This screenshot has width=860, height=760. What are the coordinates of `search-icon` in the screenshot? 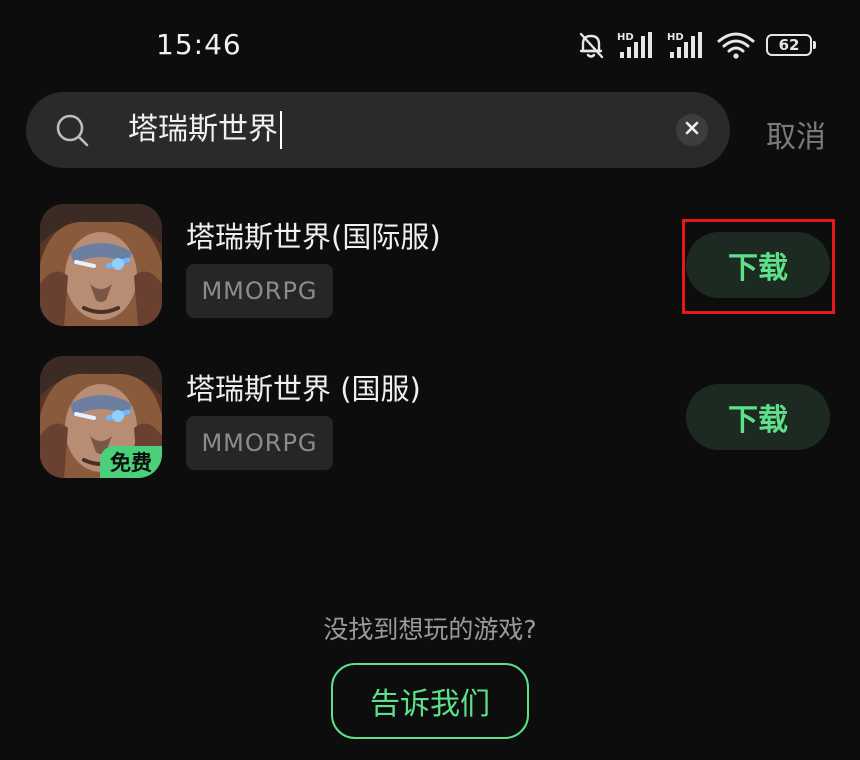 It's located at (72, 132).